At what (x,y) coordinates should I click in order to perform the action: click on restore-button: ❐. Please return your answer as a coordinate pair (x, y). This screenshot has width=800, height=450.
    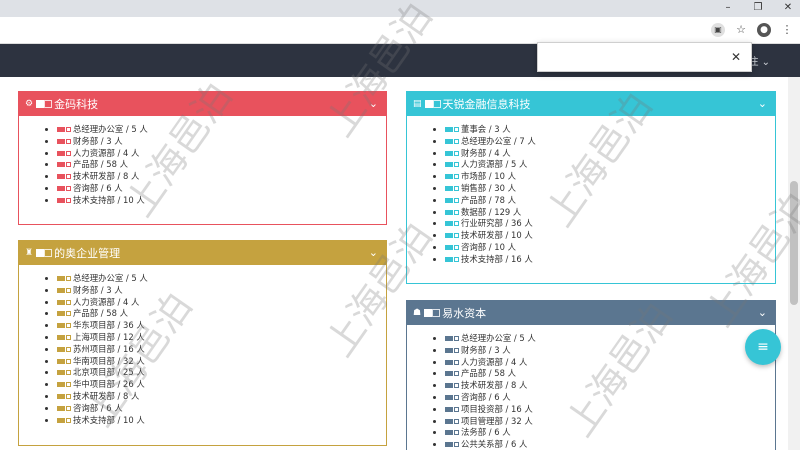
    Looking at the image, I should click on (758, 8).